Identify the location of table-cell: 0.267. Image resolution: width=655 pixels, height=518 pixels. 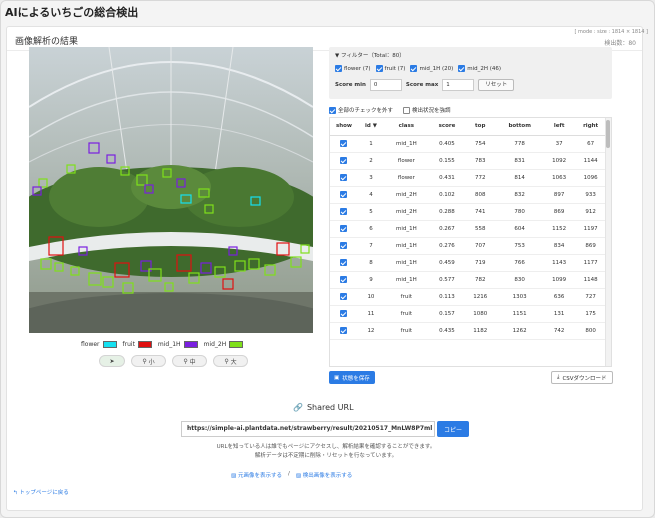
(447, 229).